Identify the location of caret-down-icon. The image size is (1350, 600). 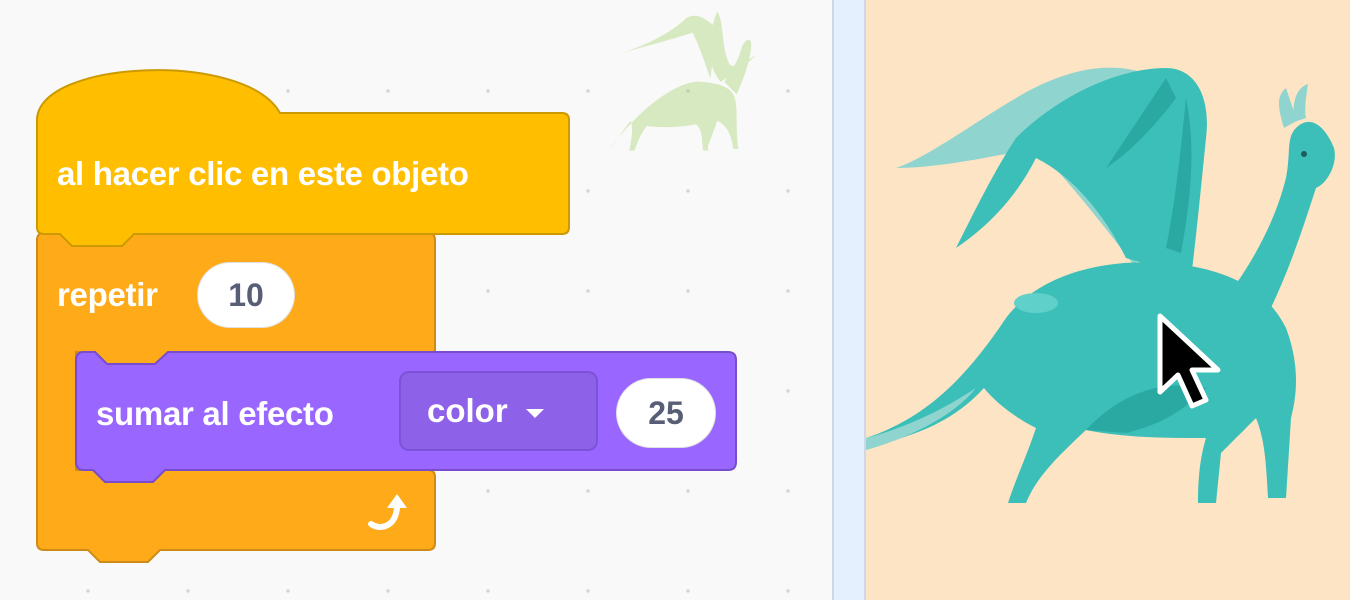
(534, 413).